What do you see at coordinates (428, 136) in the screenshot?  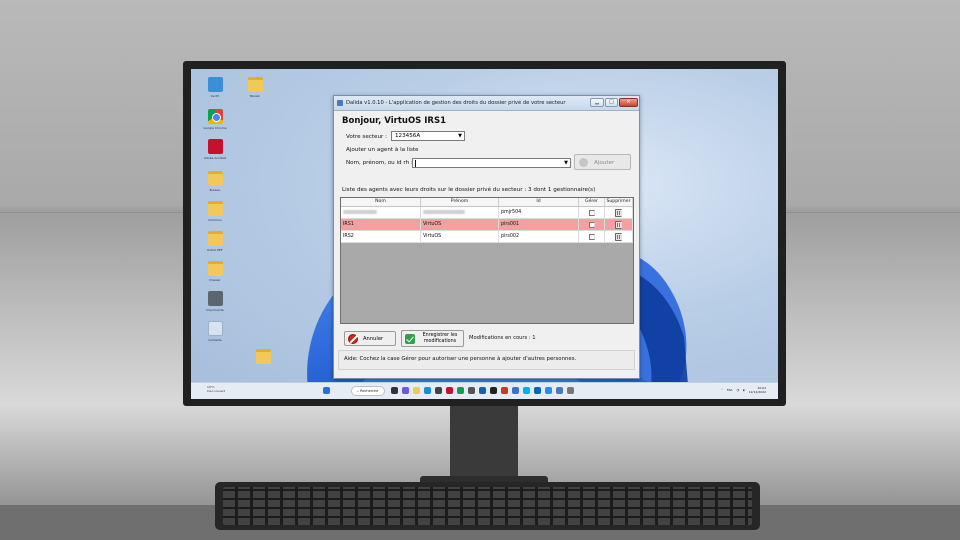 I see `sector-select: 123456A ▼` at bounding box center [428, 136].